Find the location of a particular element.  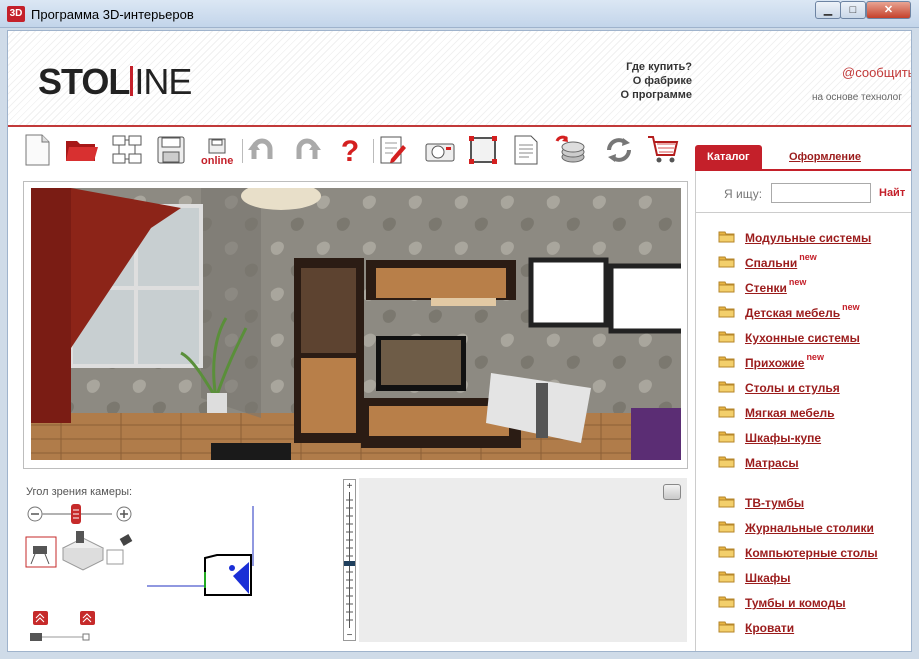

catalog-item: Шкафы is located at coordinates (754, 578).